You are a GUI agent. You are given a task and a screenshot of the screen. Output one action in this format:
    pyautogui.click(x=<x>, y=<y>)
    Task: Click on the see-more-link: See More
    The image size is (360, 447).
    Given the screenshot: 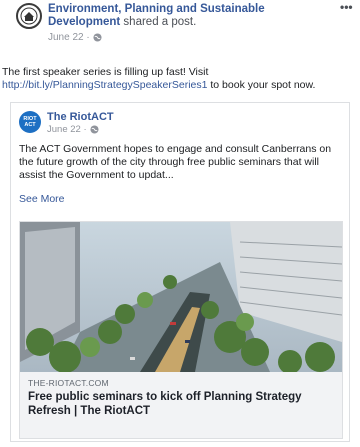 What is the action you would take?
    pyautogui.click(x=42, y=199)
    